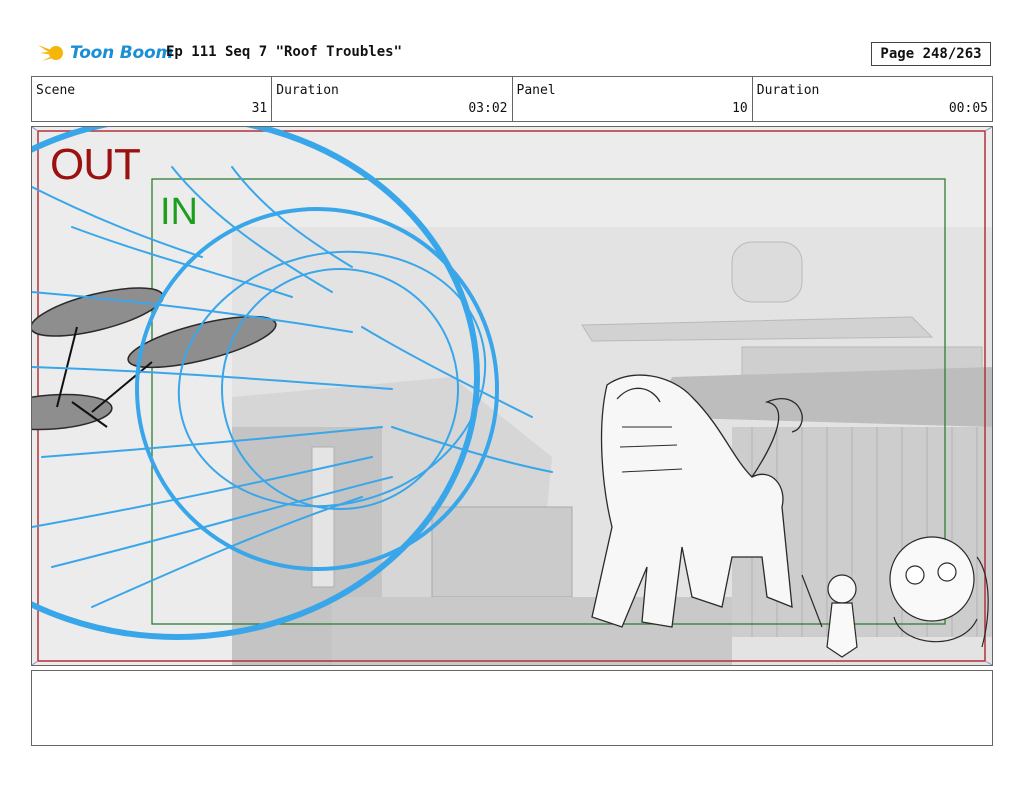 Image resolution: width=1024 pixels, height=793 pixels. Describe the element at coordinates (56, 90) in the screenshot. I see `scene-label: Scene` at that location.